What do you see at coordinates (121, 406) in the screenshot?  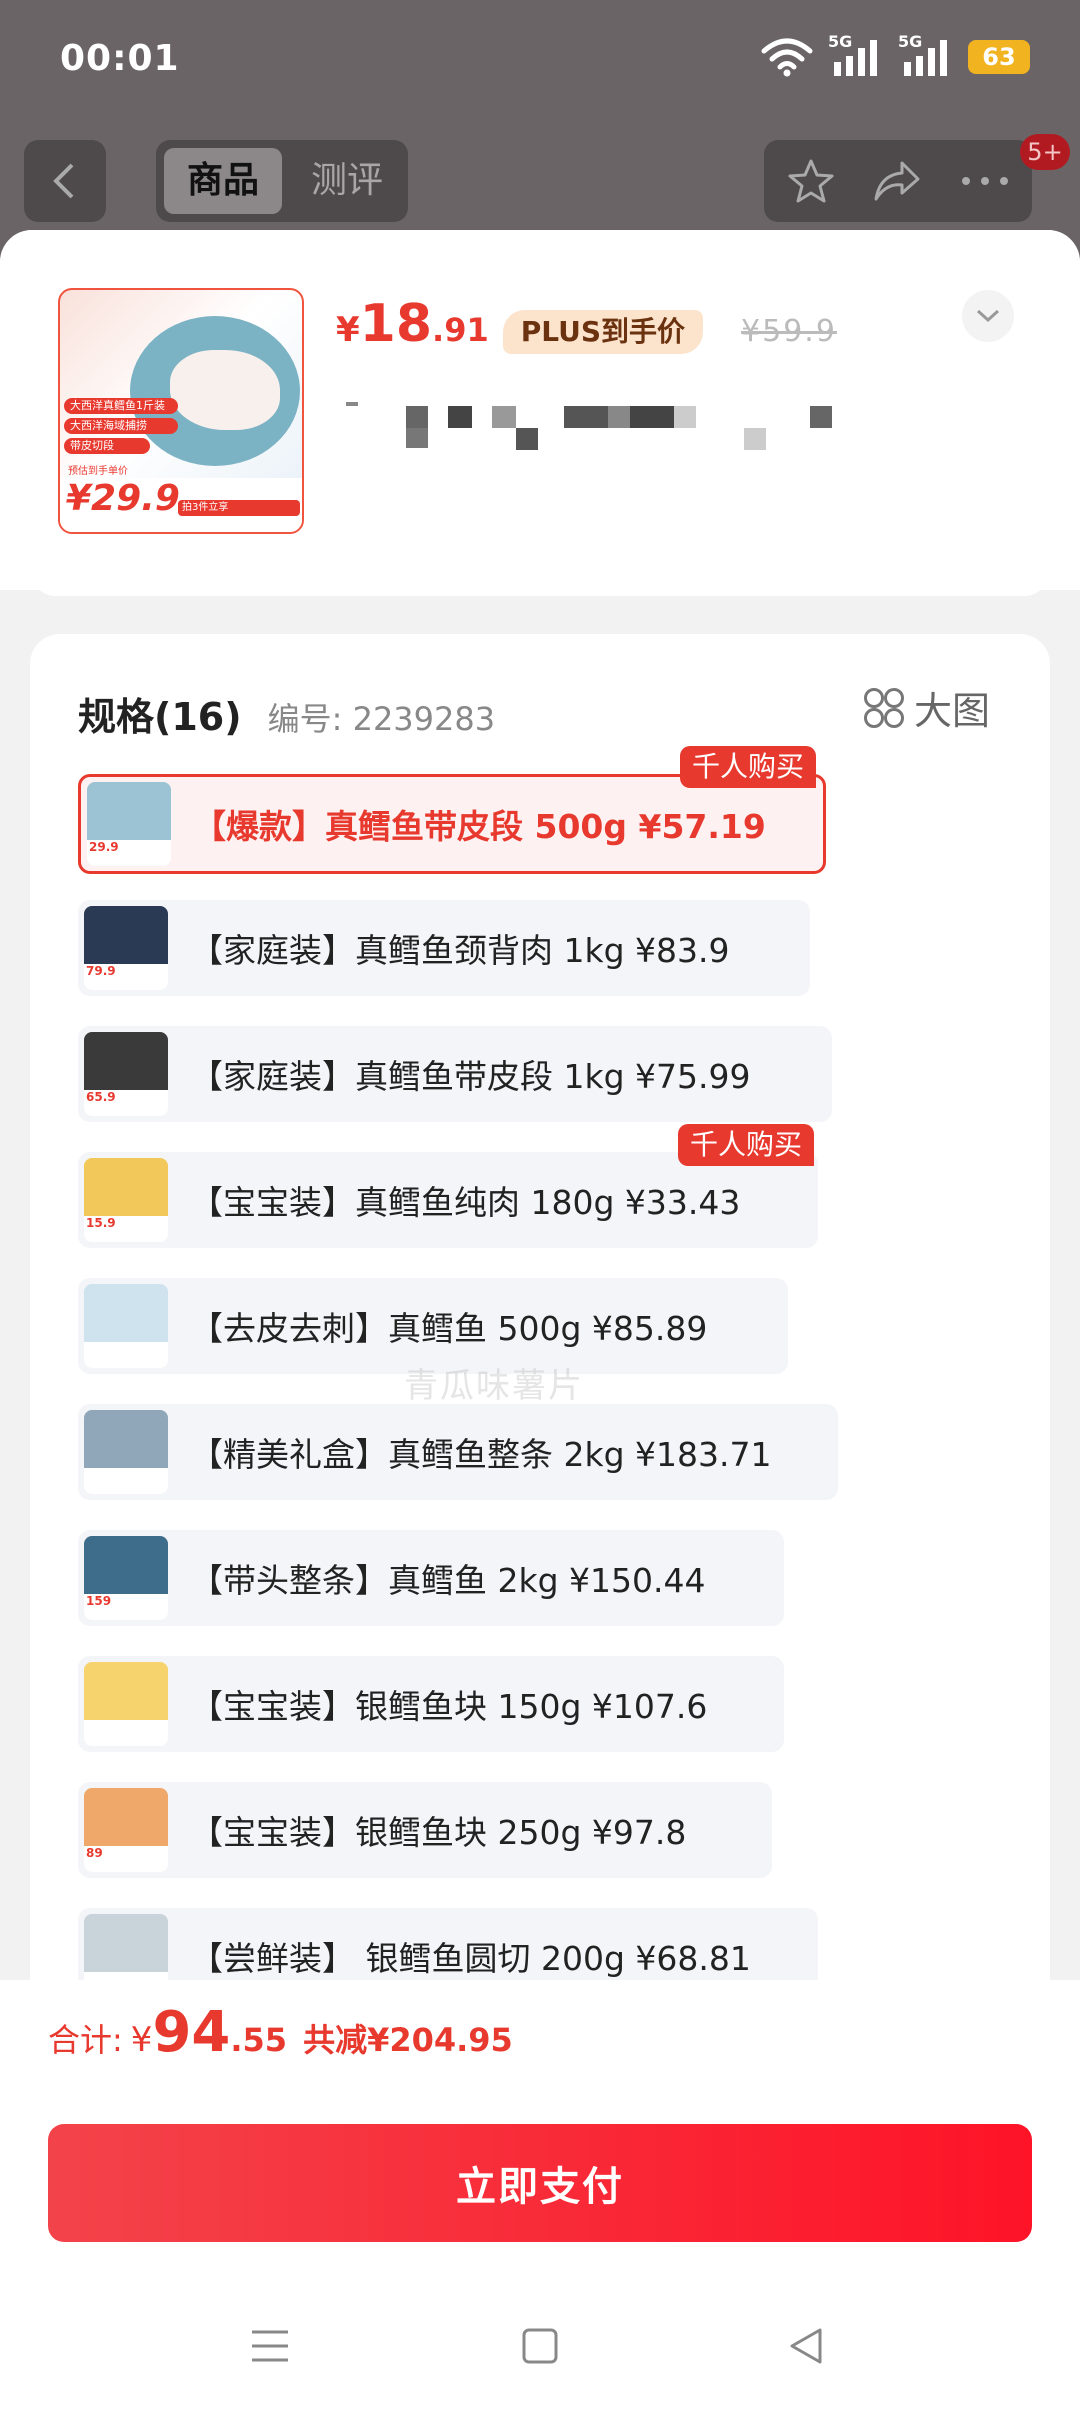 I see `thumb-tag: 大西洋真鳕鱼1斤装` at bounding box center [121, 406].